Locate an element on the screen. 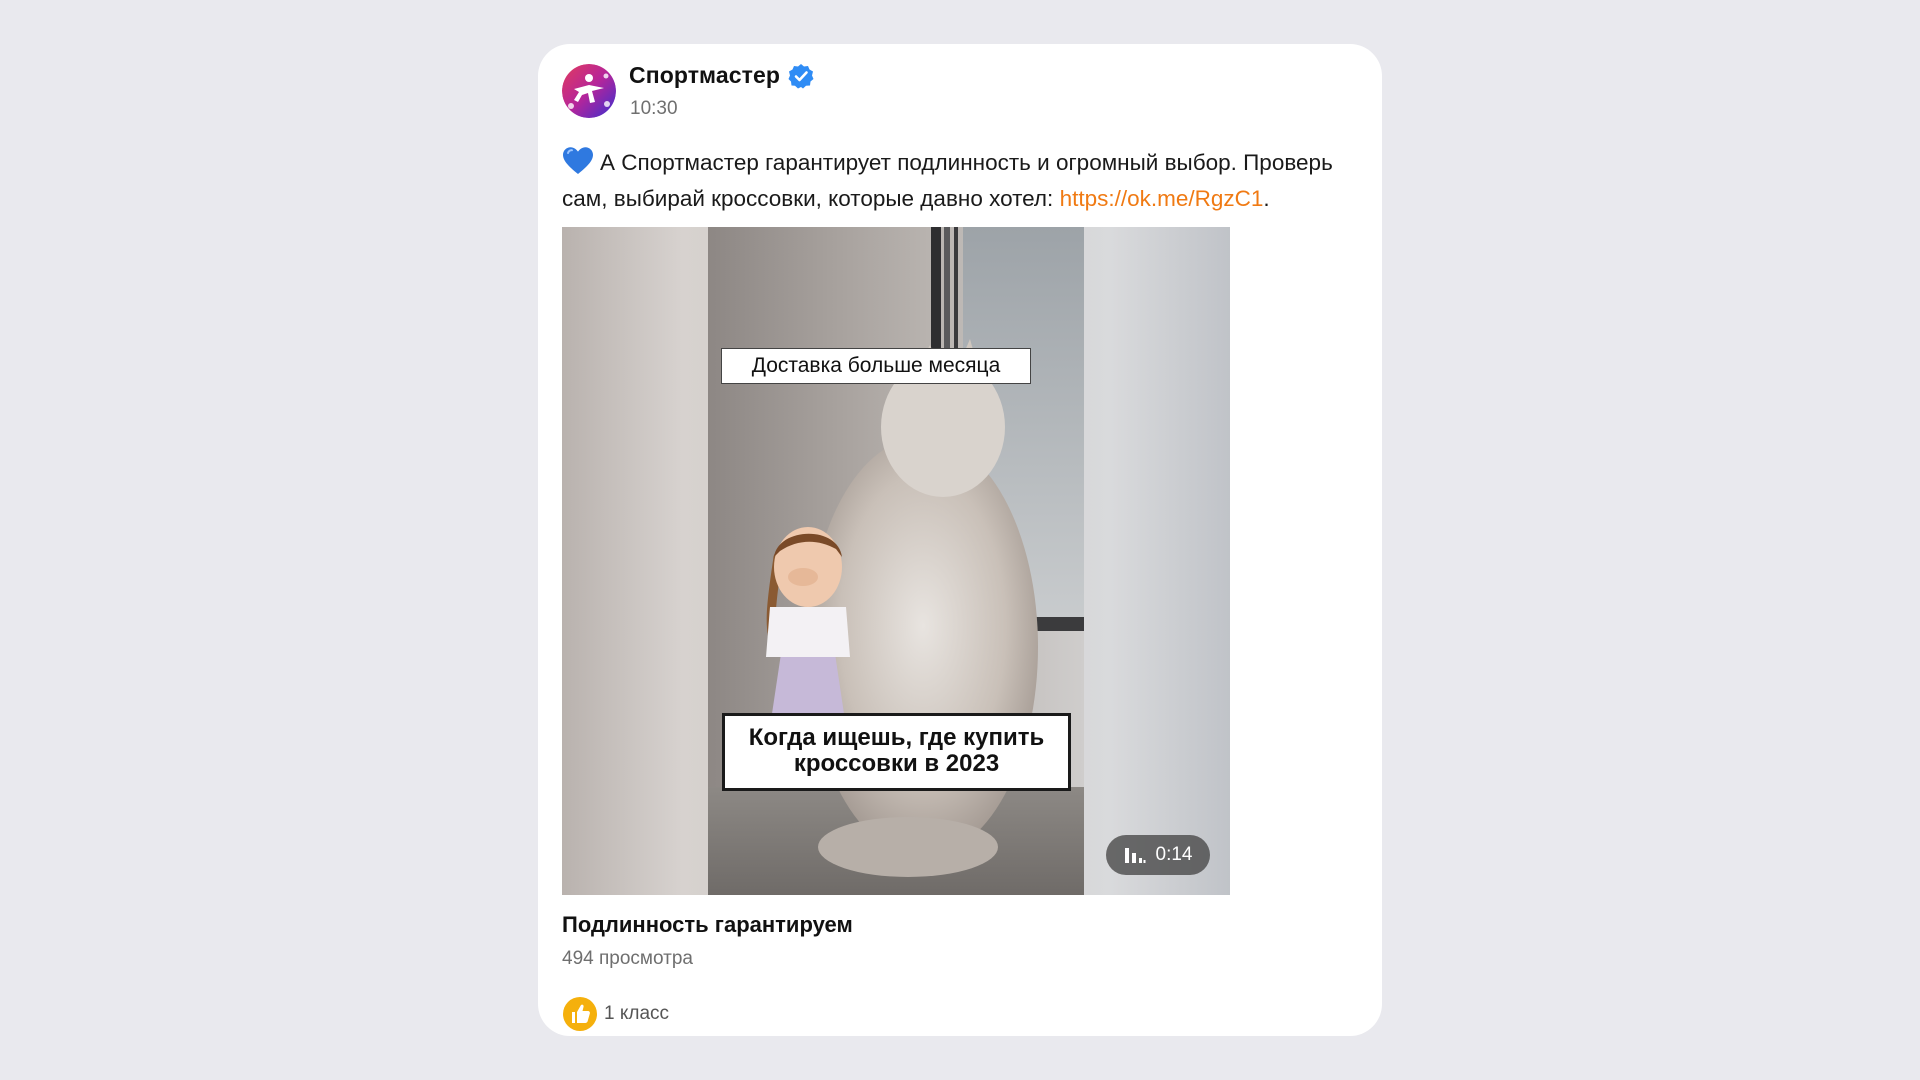 The height and width of the screenshot is (1080, 1920). video-caption-bottom-line1: Когда ищешь, где купить is located at coordinates (896, 737).